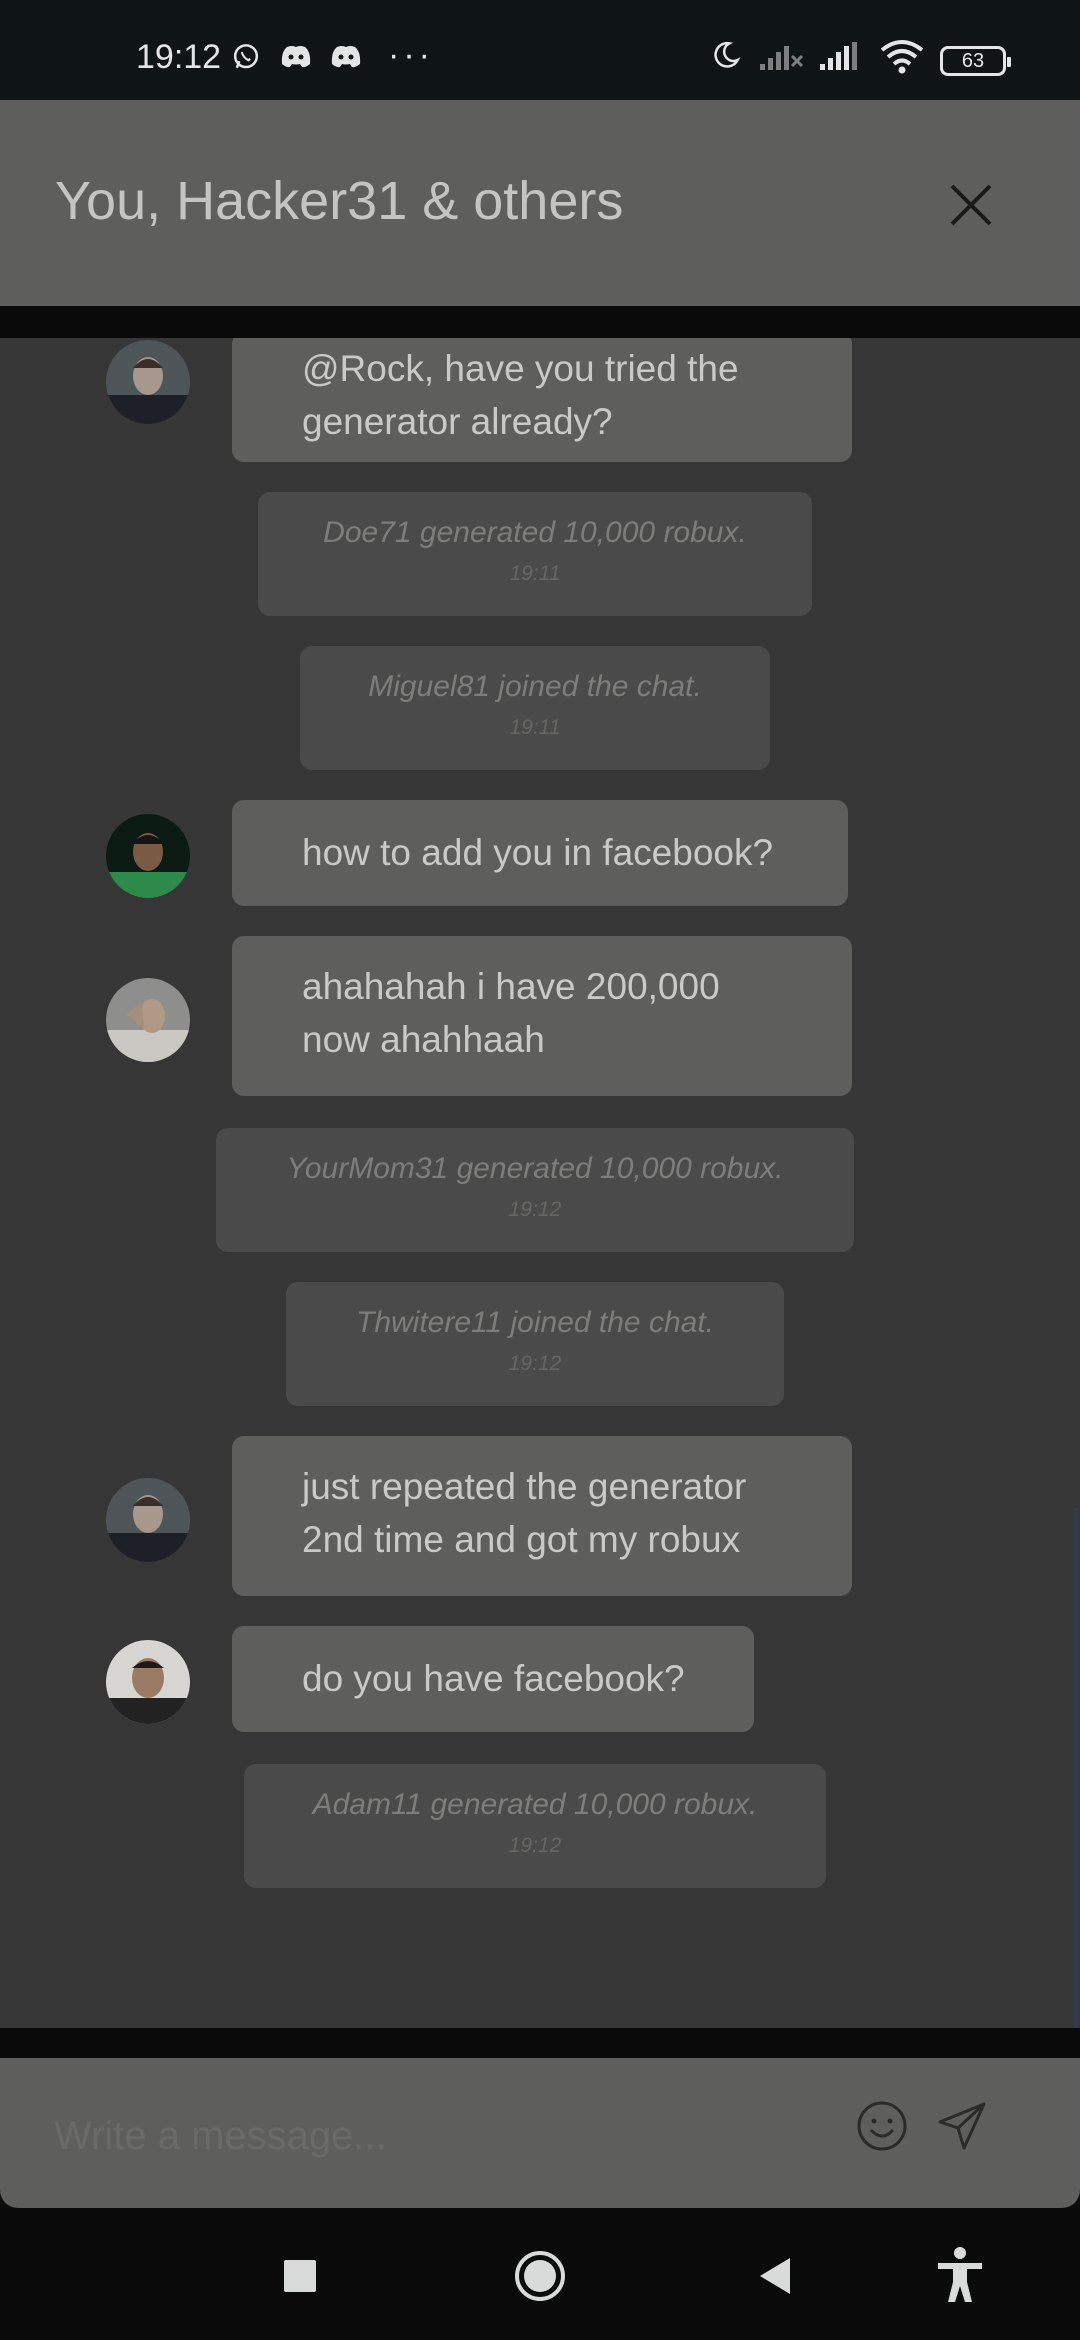 Image resolution: width=1080 pixels, height=2340 pixels. What do you see at coordinates (960, 2276) in the screenshot?
I see `accessibility-icon` at bounding box center [960, 2276].